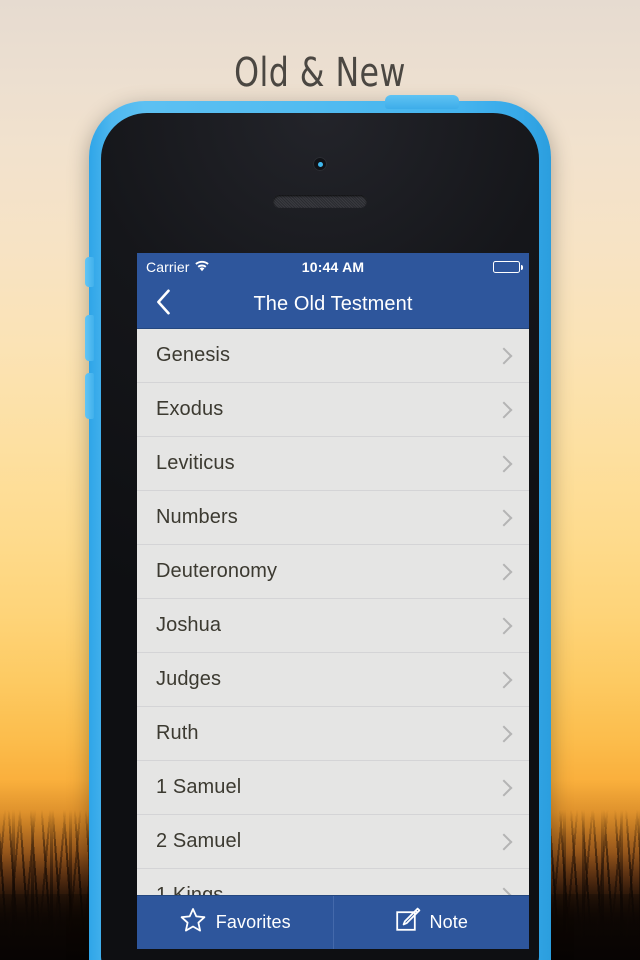 The width and height of the screenshot is (640, 960). Describe the element at coordinates (320, 201) in the screenshot. I see `earpiece-speaker` at that location.